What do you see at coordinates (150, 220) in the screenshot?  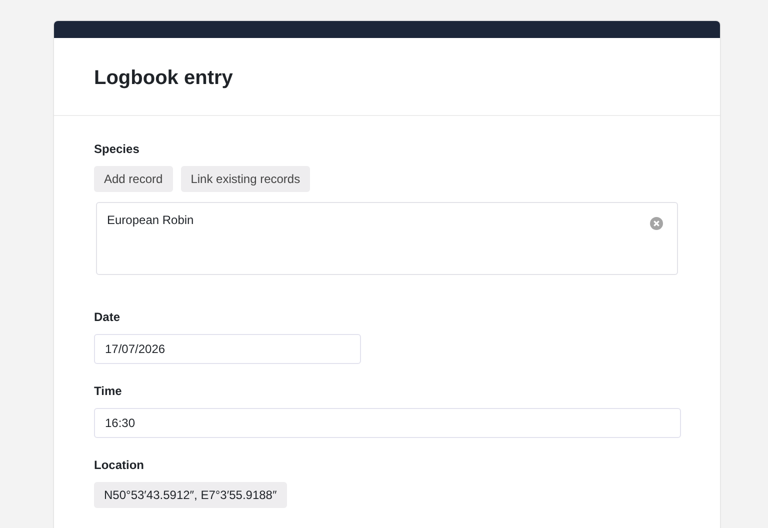 I see `record-name: European Robin` at bounding box center [150, 220].